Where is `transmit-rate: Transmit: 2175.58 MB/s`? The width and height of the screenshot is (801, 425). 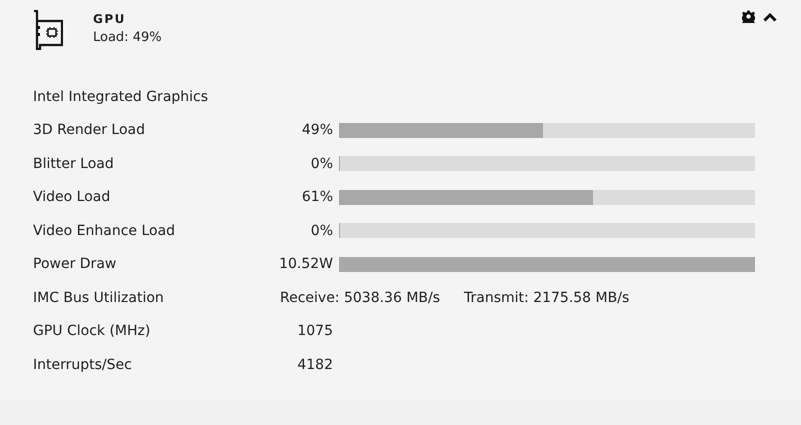 transmit-rate: Transmit: 2175.58 MB/s is located at coordinates (547, 298).